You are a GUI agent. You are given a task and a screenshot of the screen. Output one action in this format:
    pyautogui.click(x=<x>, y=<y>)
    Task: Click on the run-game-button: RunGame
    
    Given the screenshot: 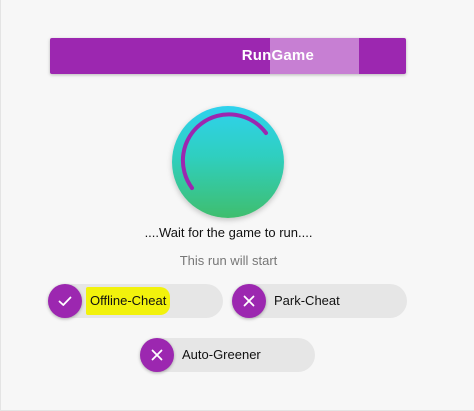 What is the action you would take?
    pyautogui.click(x=228, y=56)
    